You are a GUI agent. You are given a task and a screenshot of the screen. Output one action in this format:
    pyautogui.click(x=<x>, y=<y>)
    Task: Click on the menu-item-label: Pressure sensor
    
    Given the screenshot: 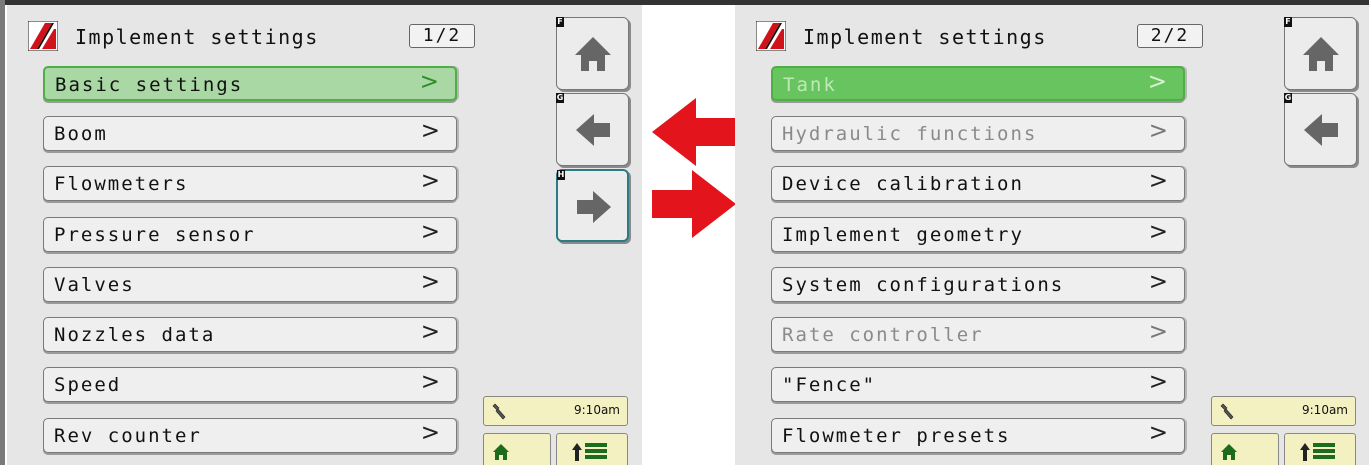 What is the action you would take?
    pyautogui.click(x=155, y=235)
    